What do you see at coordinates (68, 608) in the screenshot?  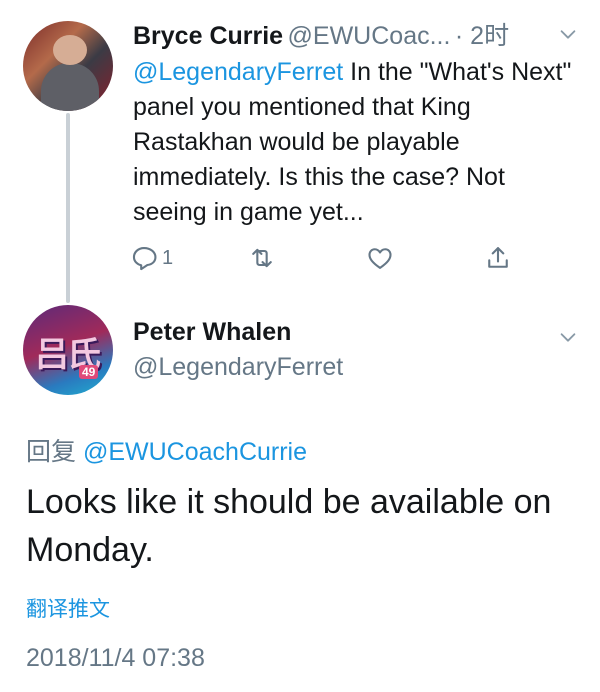 I see `translate-tweet-link: 翻译推文` at bounding box center [68, 608].